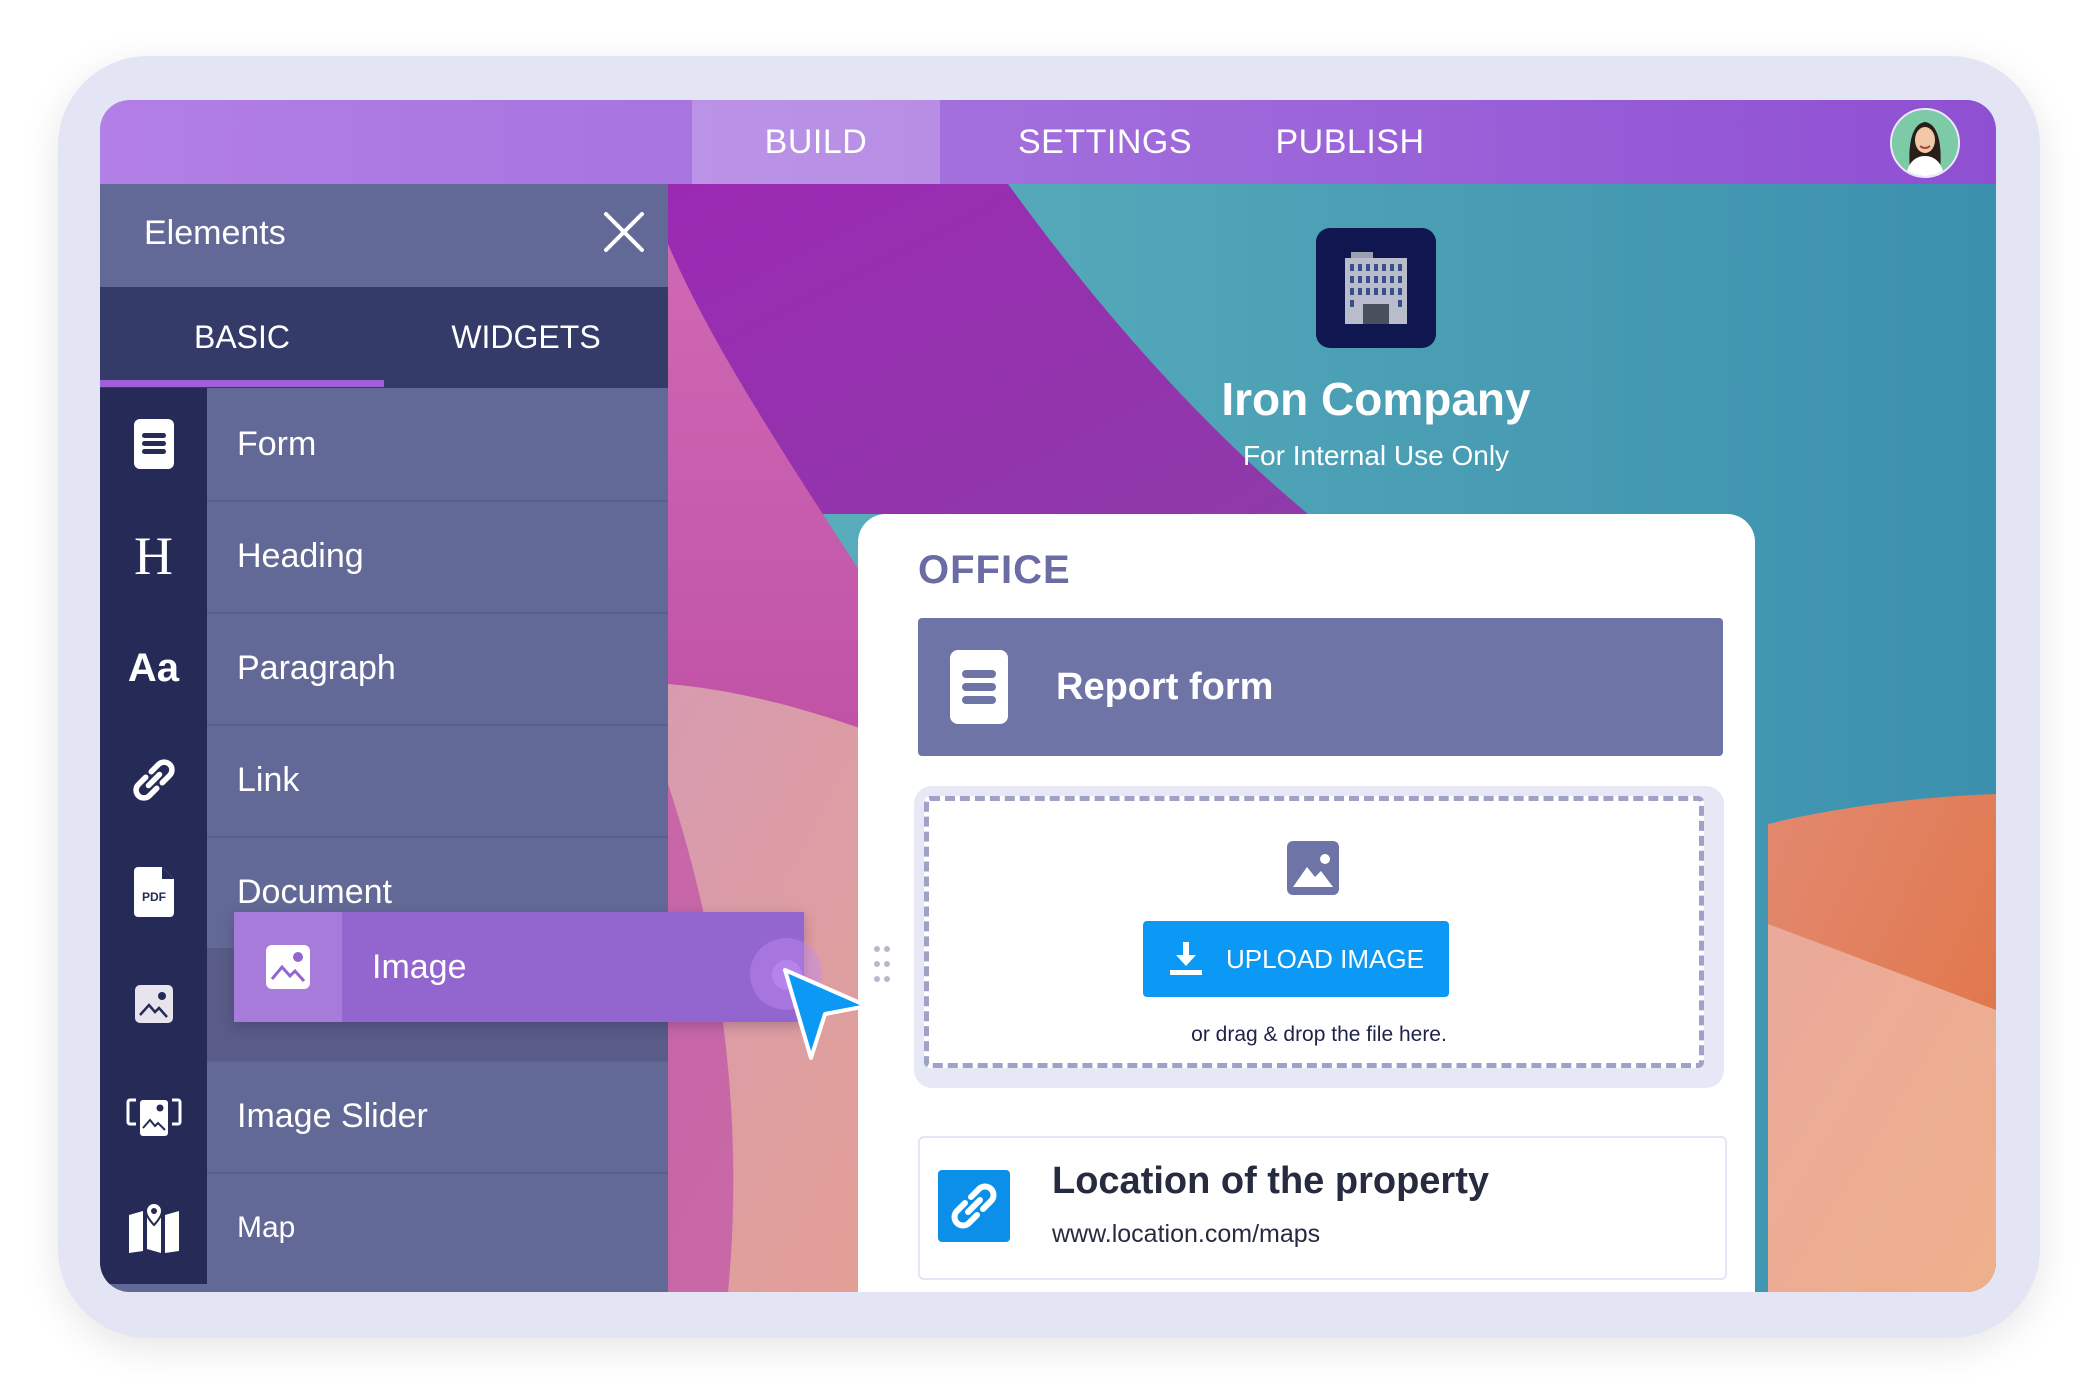  Describe the element at coordinates (1165, 686) in the screenshot. I see `report-form-label: Report form` at that location.